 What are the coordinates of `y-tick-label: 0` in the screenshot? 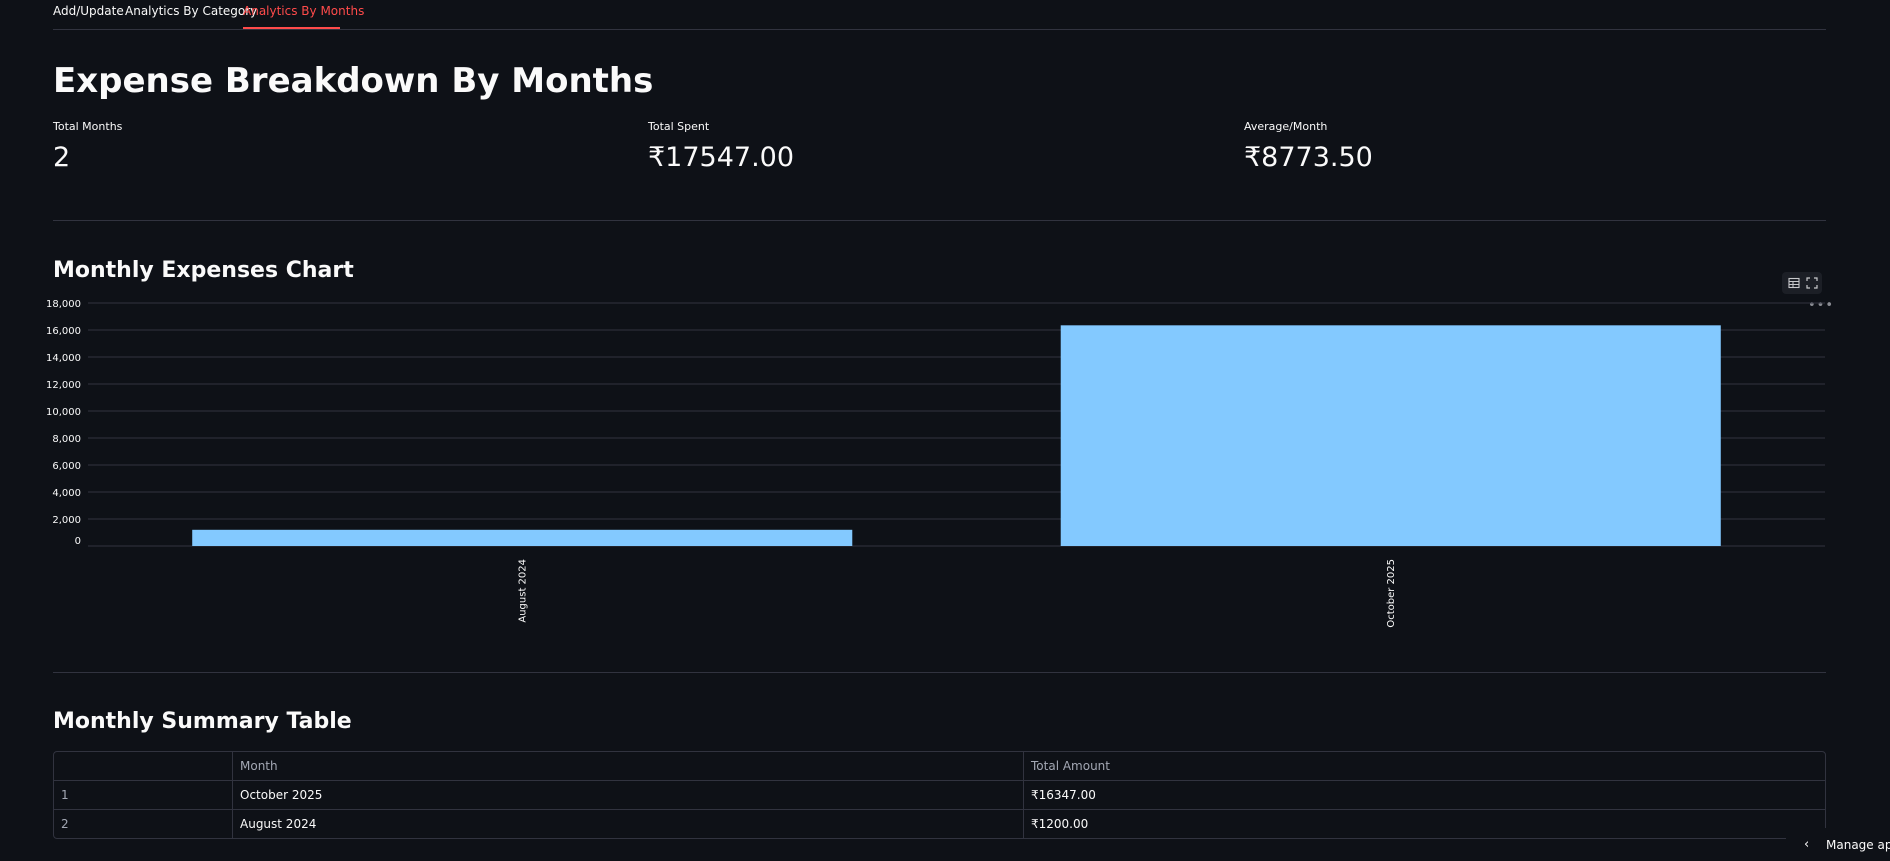 It's located at (78, 541).